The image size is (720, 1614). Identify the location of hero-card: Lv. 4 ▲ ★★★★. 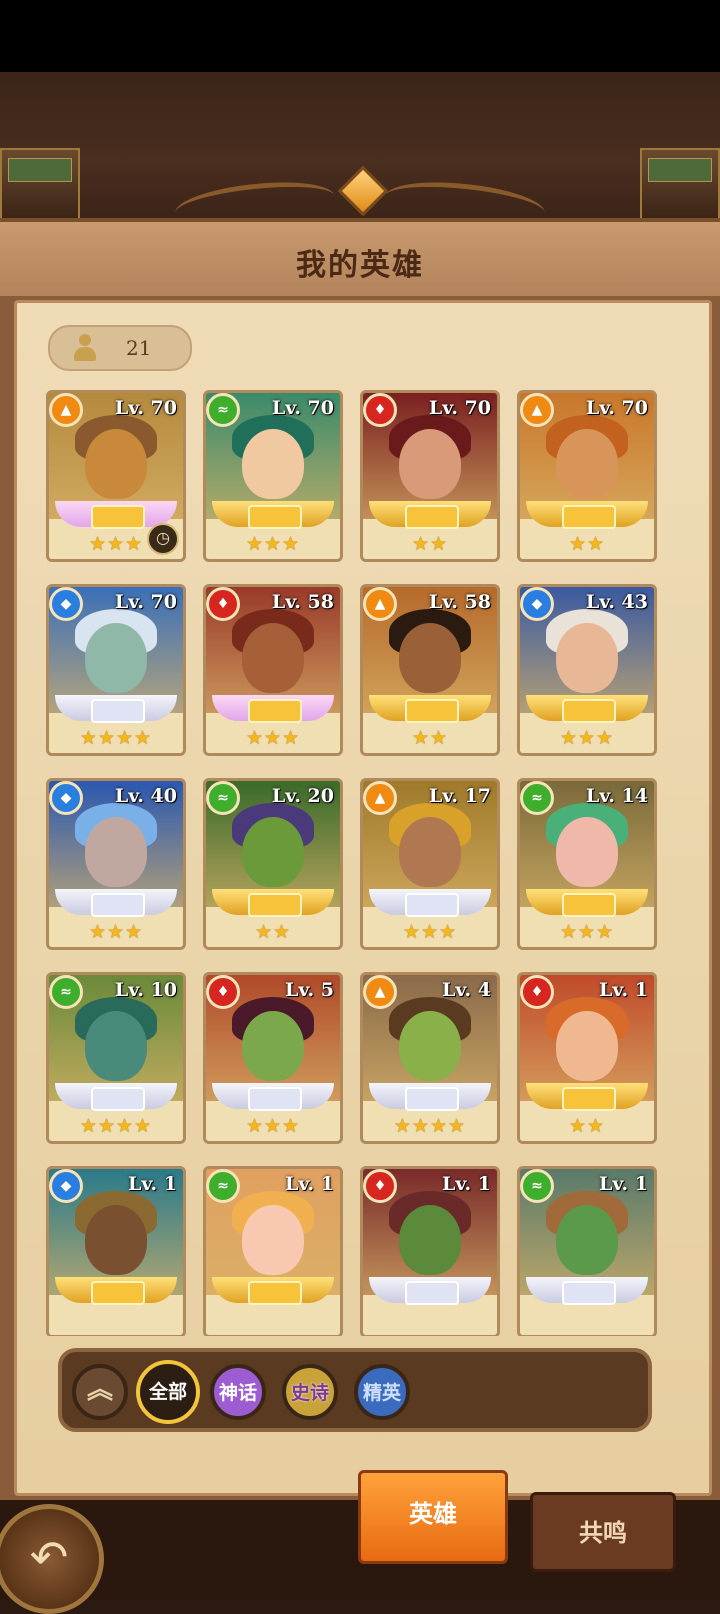
(430, 1058).